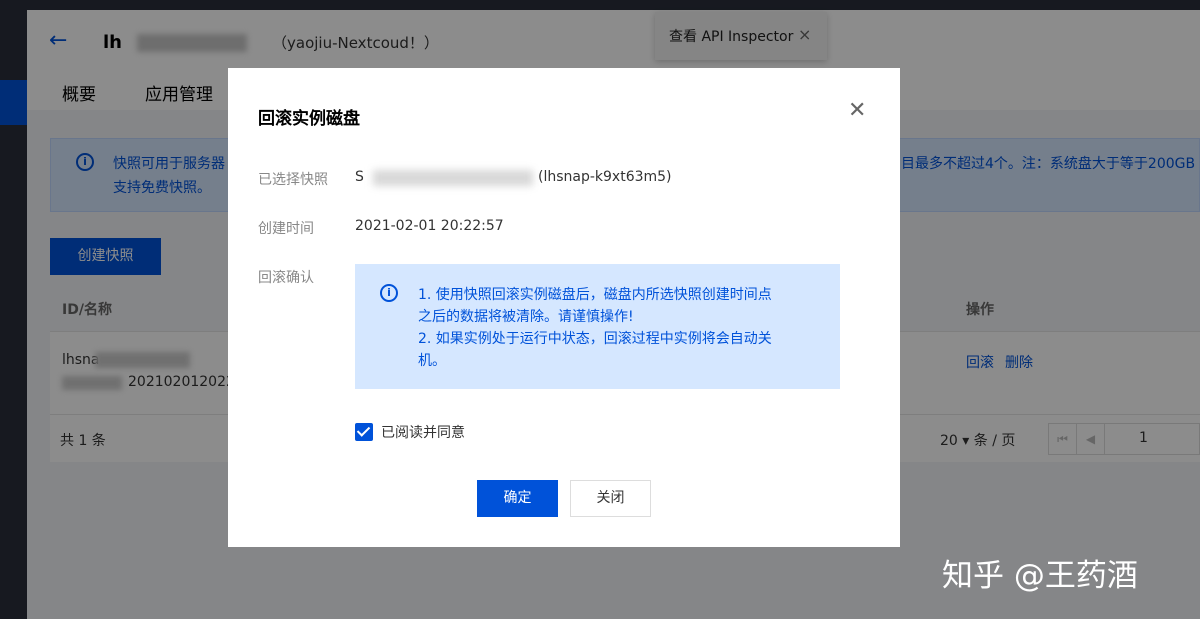 This screenshot has width=1200, height=619. I want to click on agree-label: 已阅读并同意, so click(423, 432).